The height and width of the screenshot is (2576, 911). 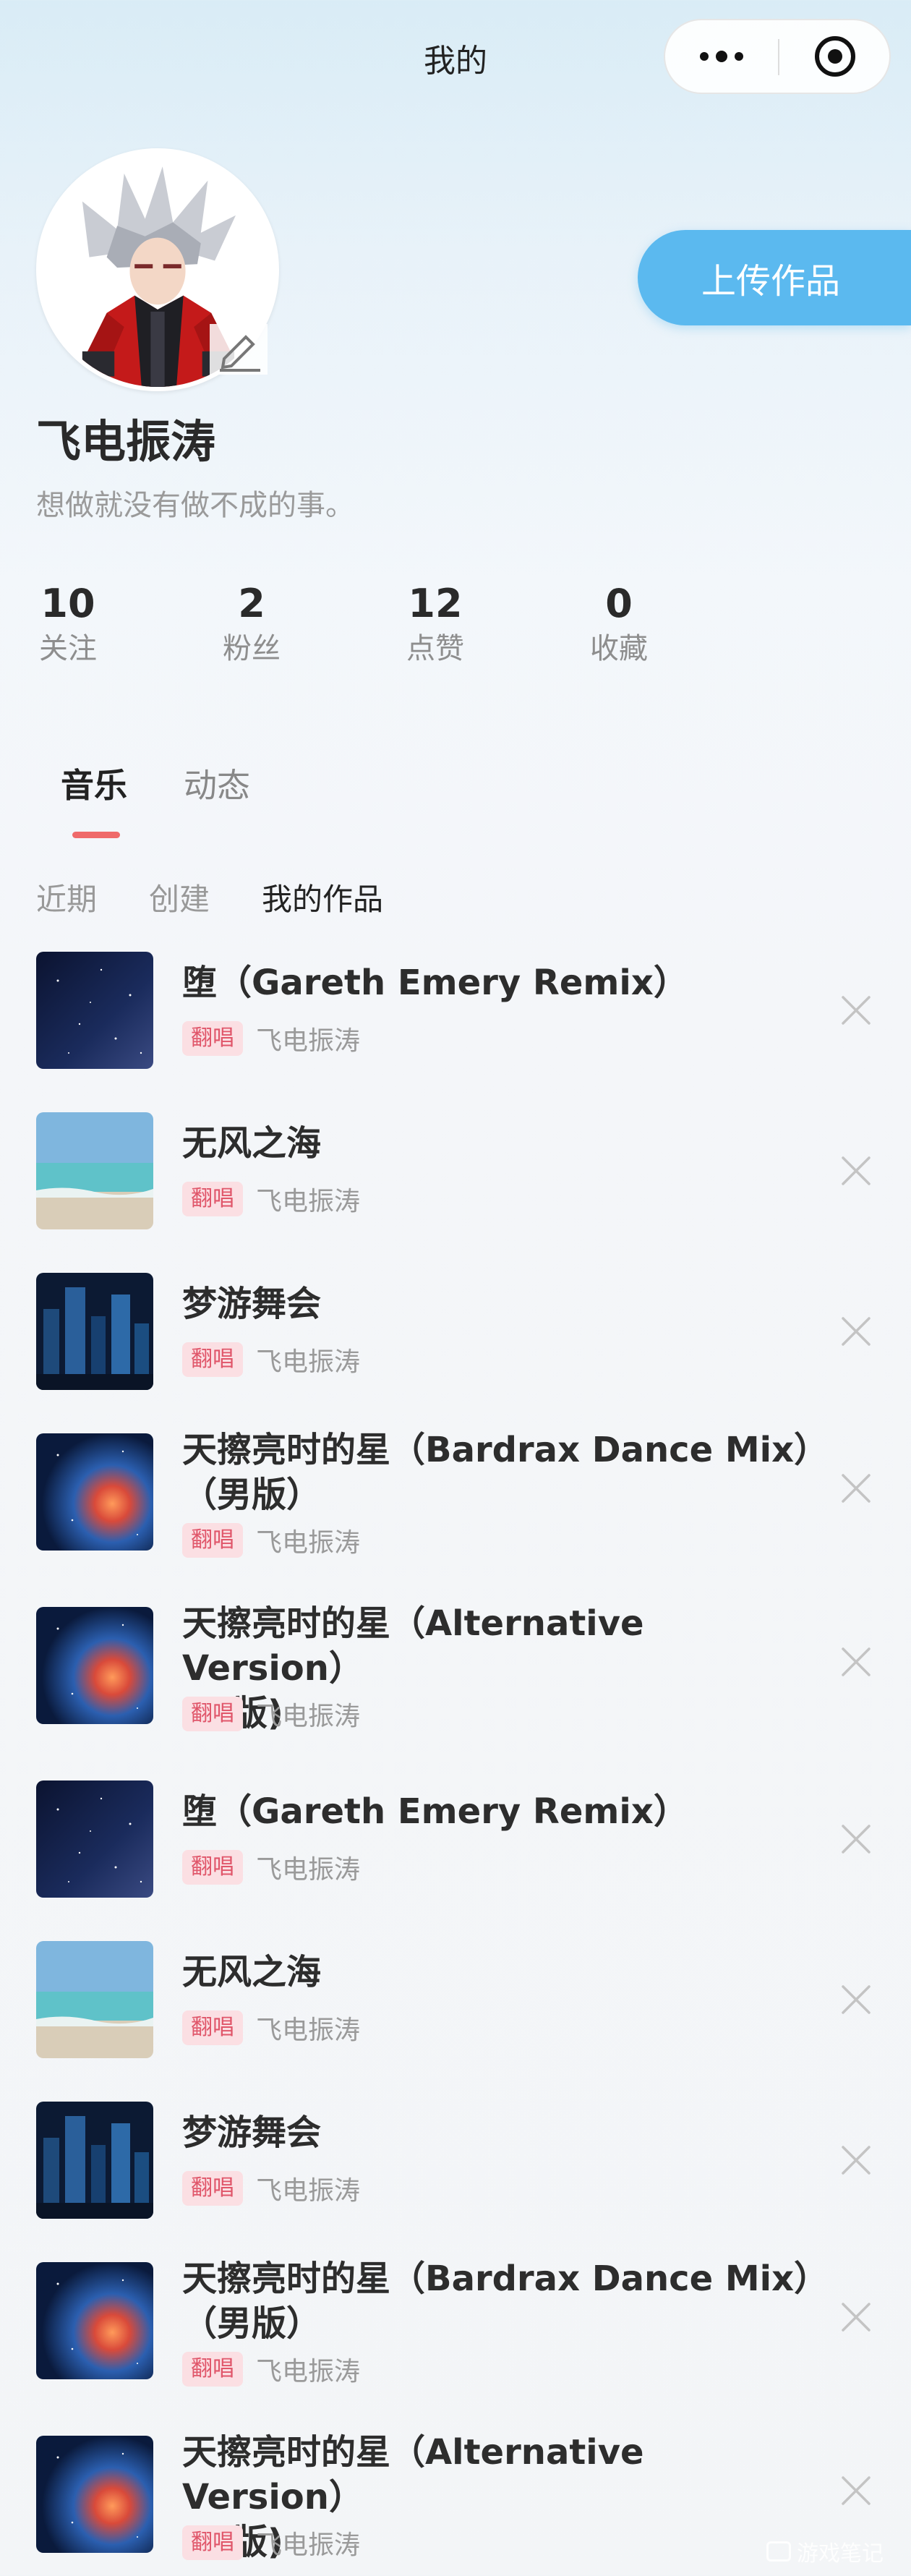 I want to click on target-circle-icon, so click(x=835, y=56).